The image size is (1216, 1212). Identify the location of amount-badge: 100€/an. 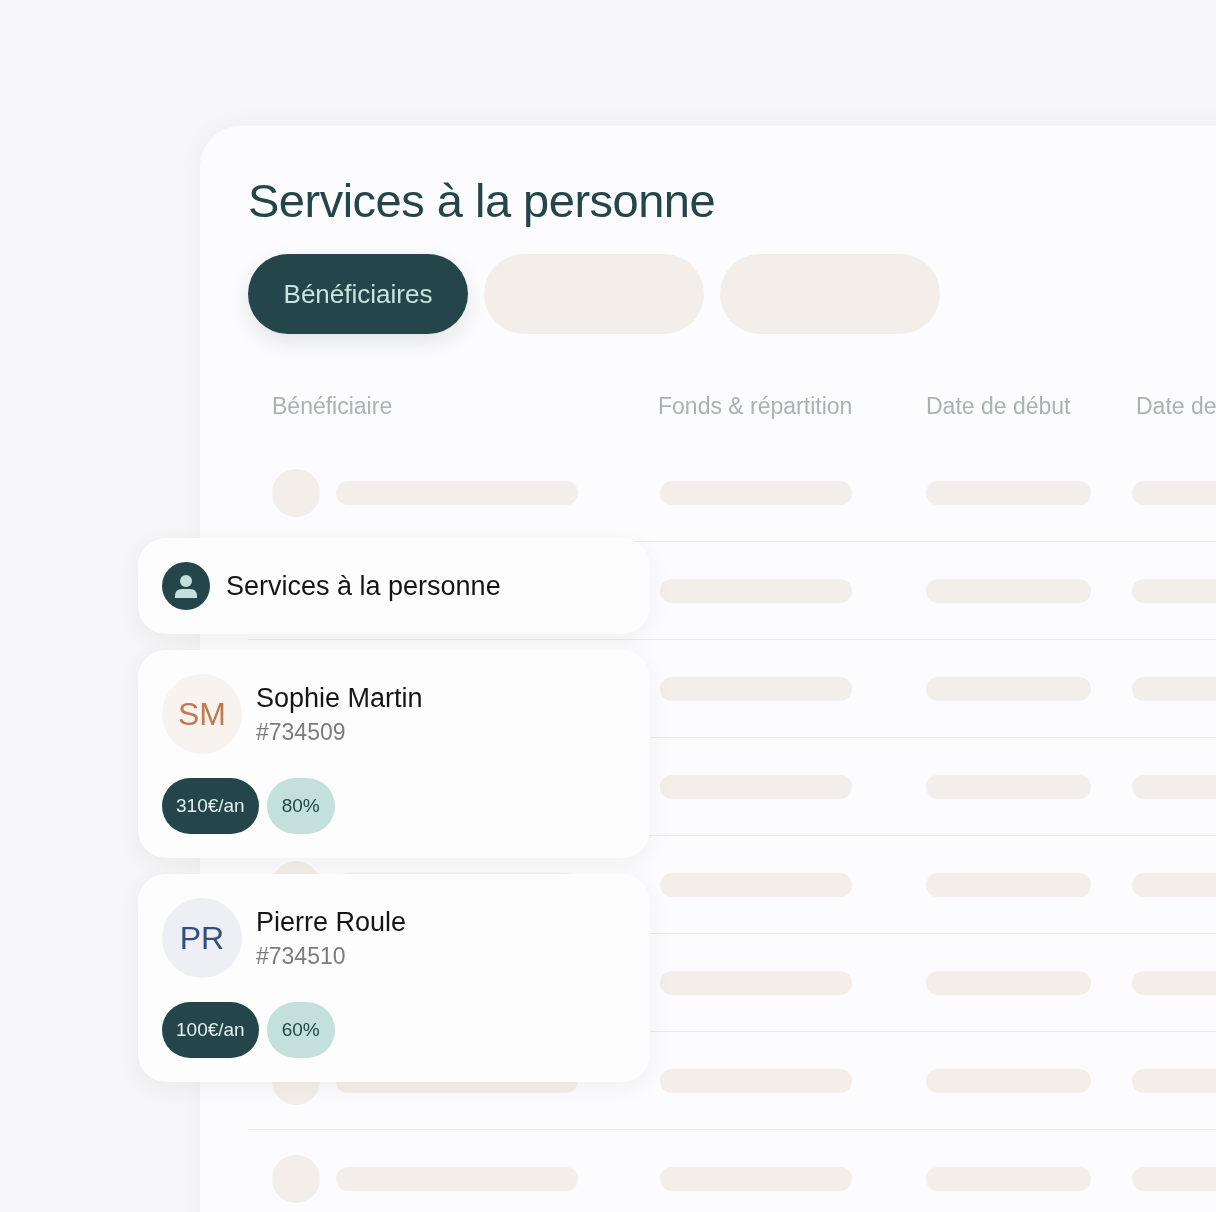
(210, 1030).